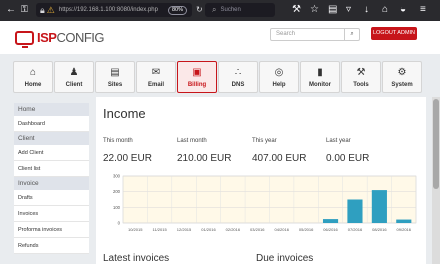 The width and height of the screenshot is (440, 264). Describe the element at coordinates (115, 84) in the screenshot. I see `module-label: Sites` at that location.